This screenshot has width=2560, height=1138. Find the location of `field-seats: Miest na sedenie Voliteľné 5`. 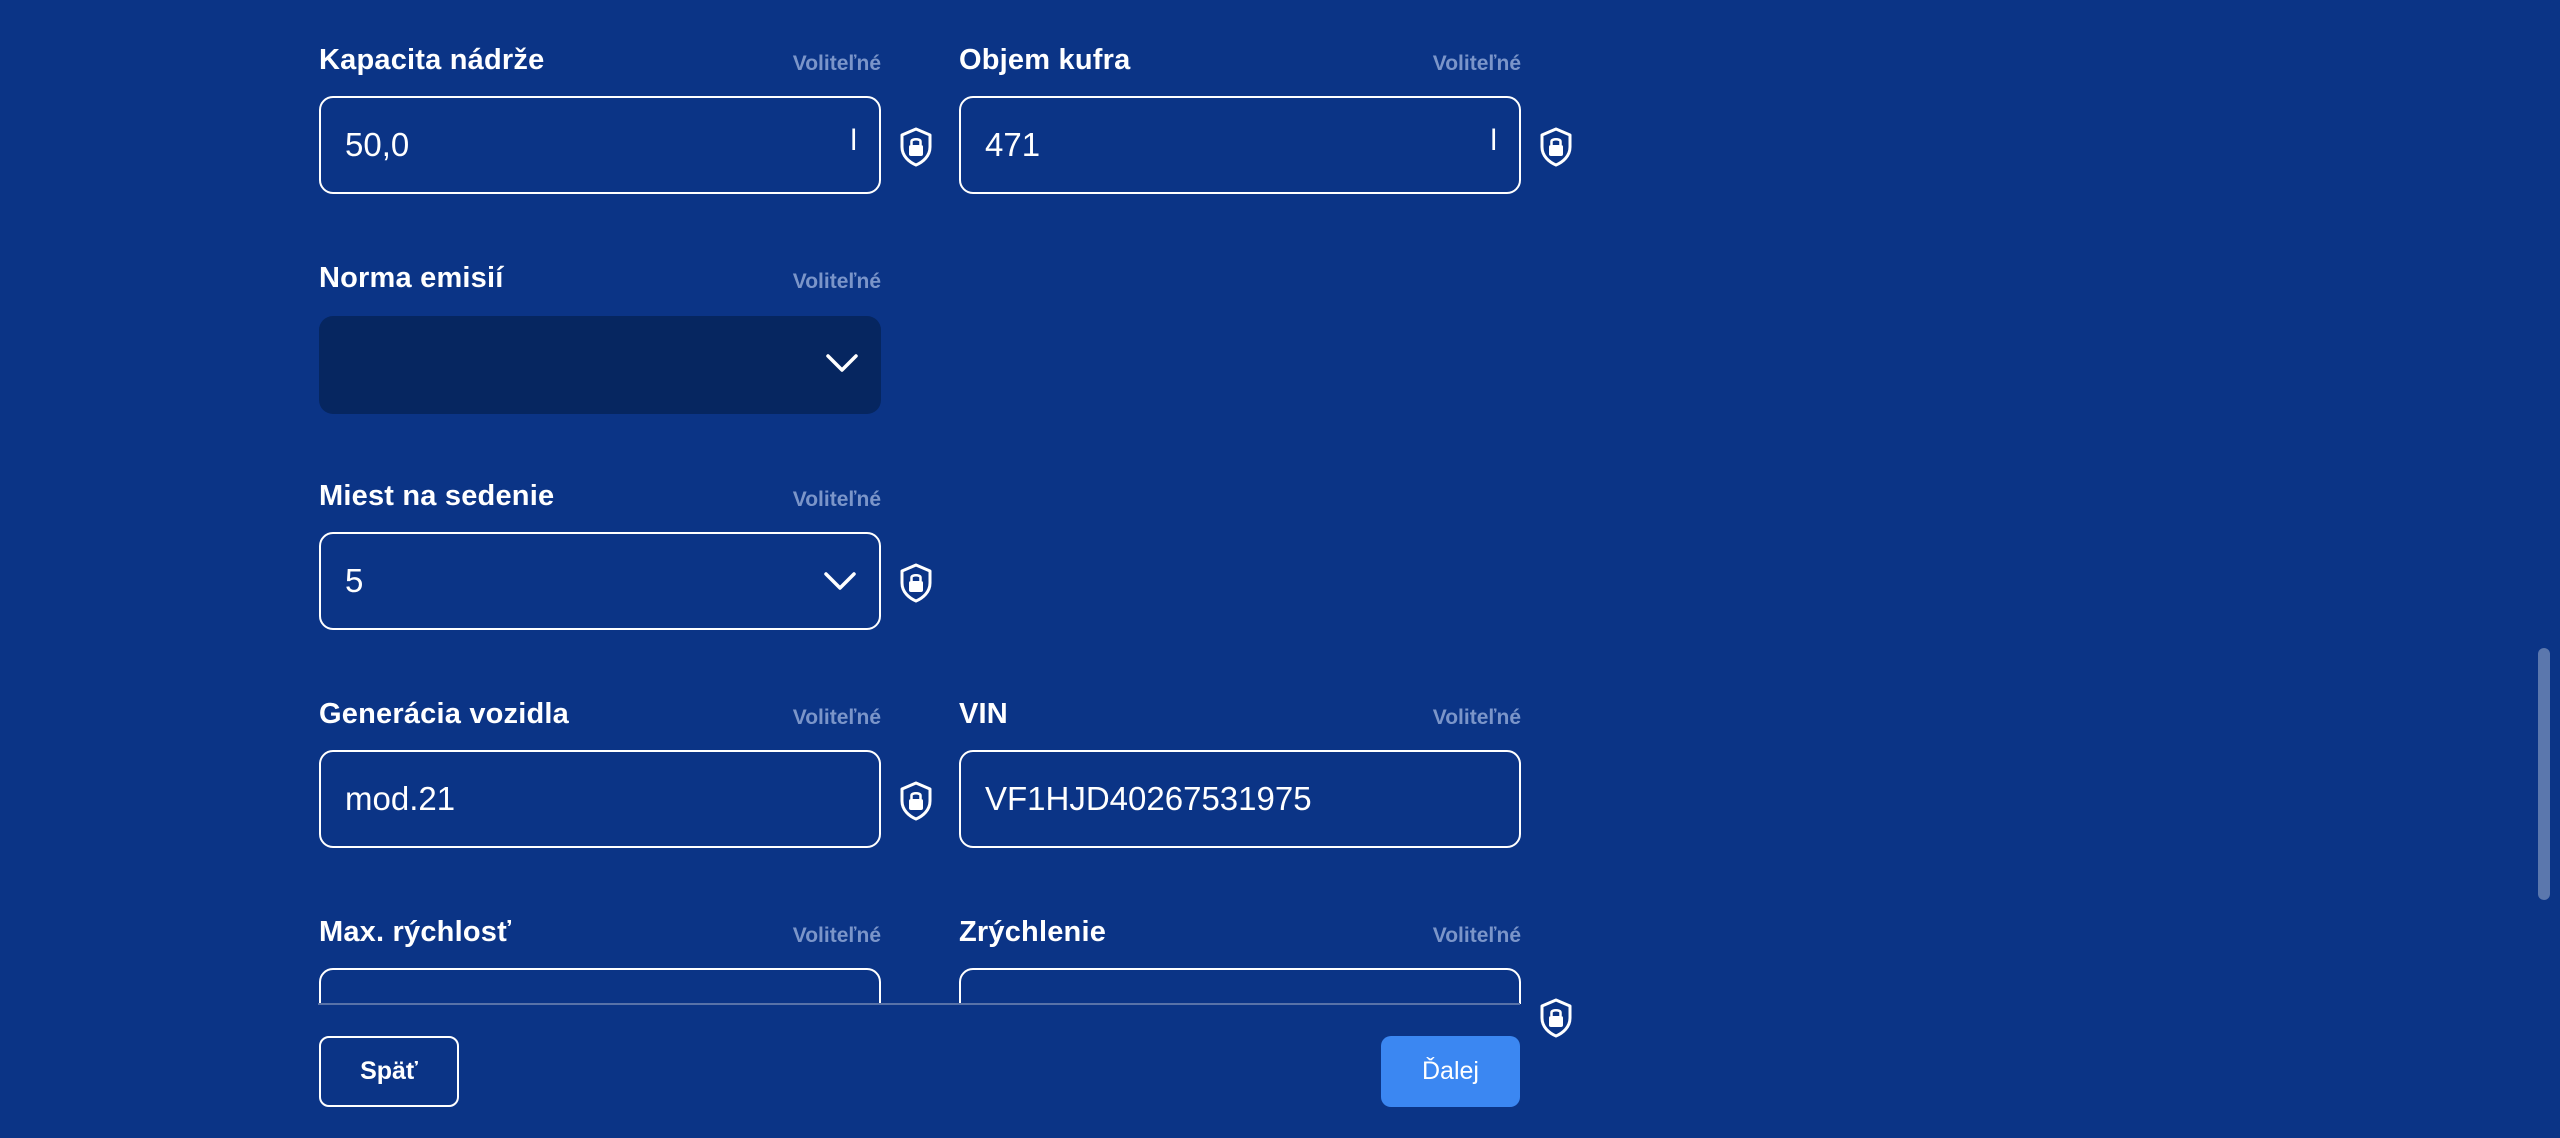

field-seats: Miest na sedenie Voliteľné 5 is located at coordinates (600, 553).